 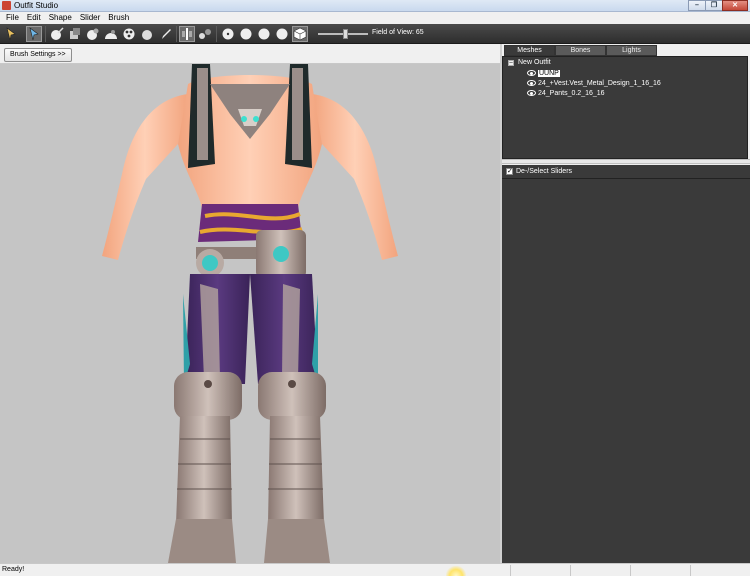 What do you see at coordinates (129, 34) in the screenshot?
I see `weight-brush-icon` at bounding box center [129, 34].